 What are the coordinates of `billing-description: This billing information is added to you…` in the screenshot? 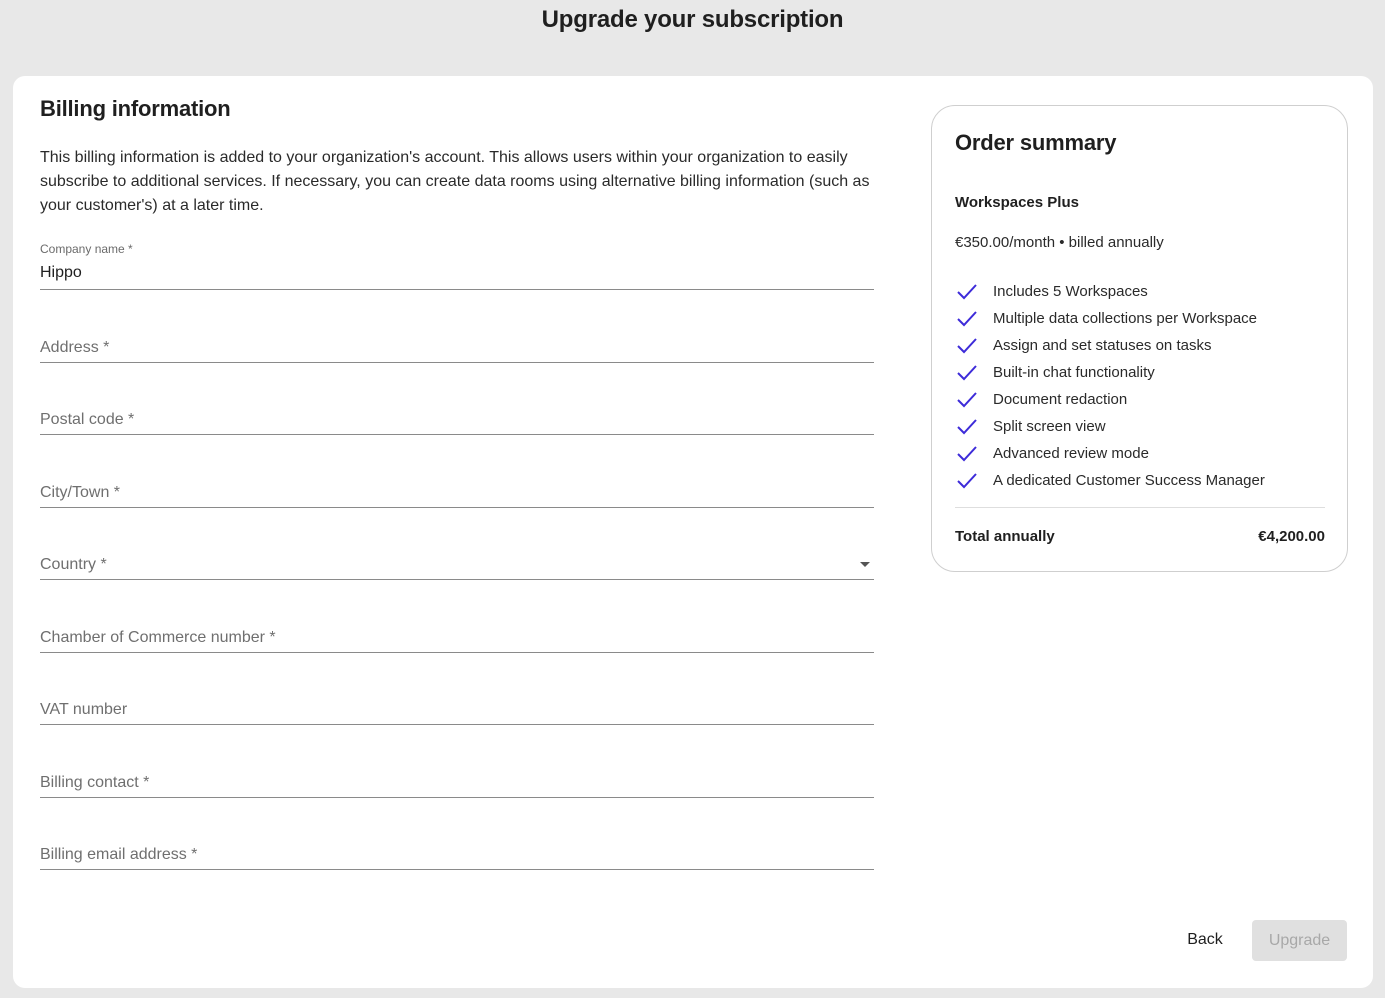 It's located at (455, 181).